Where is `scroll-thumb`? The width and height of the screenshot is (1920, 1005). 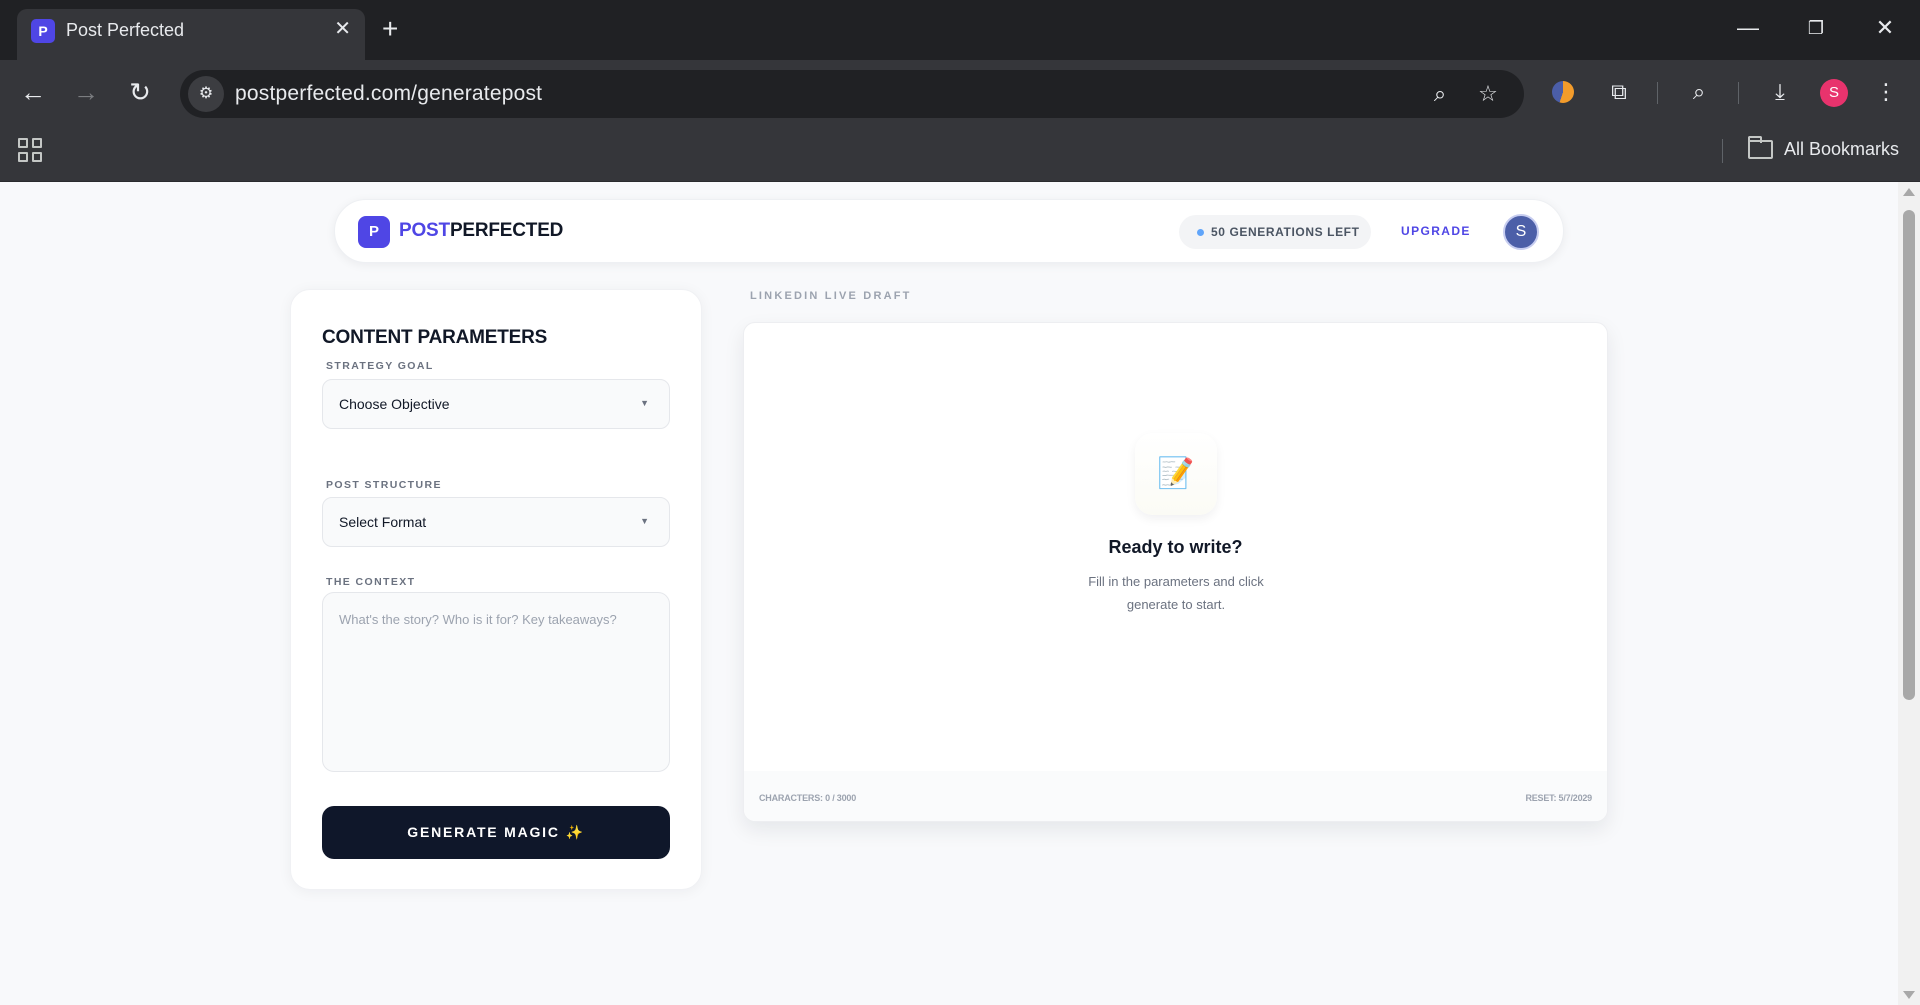 scroll-thumb is located at coordinates (1909, 455).